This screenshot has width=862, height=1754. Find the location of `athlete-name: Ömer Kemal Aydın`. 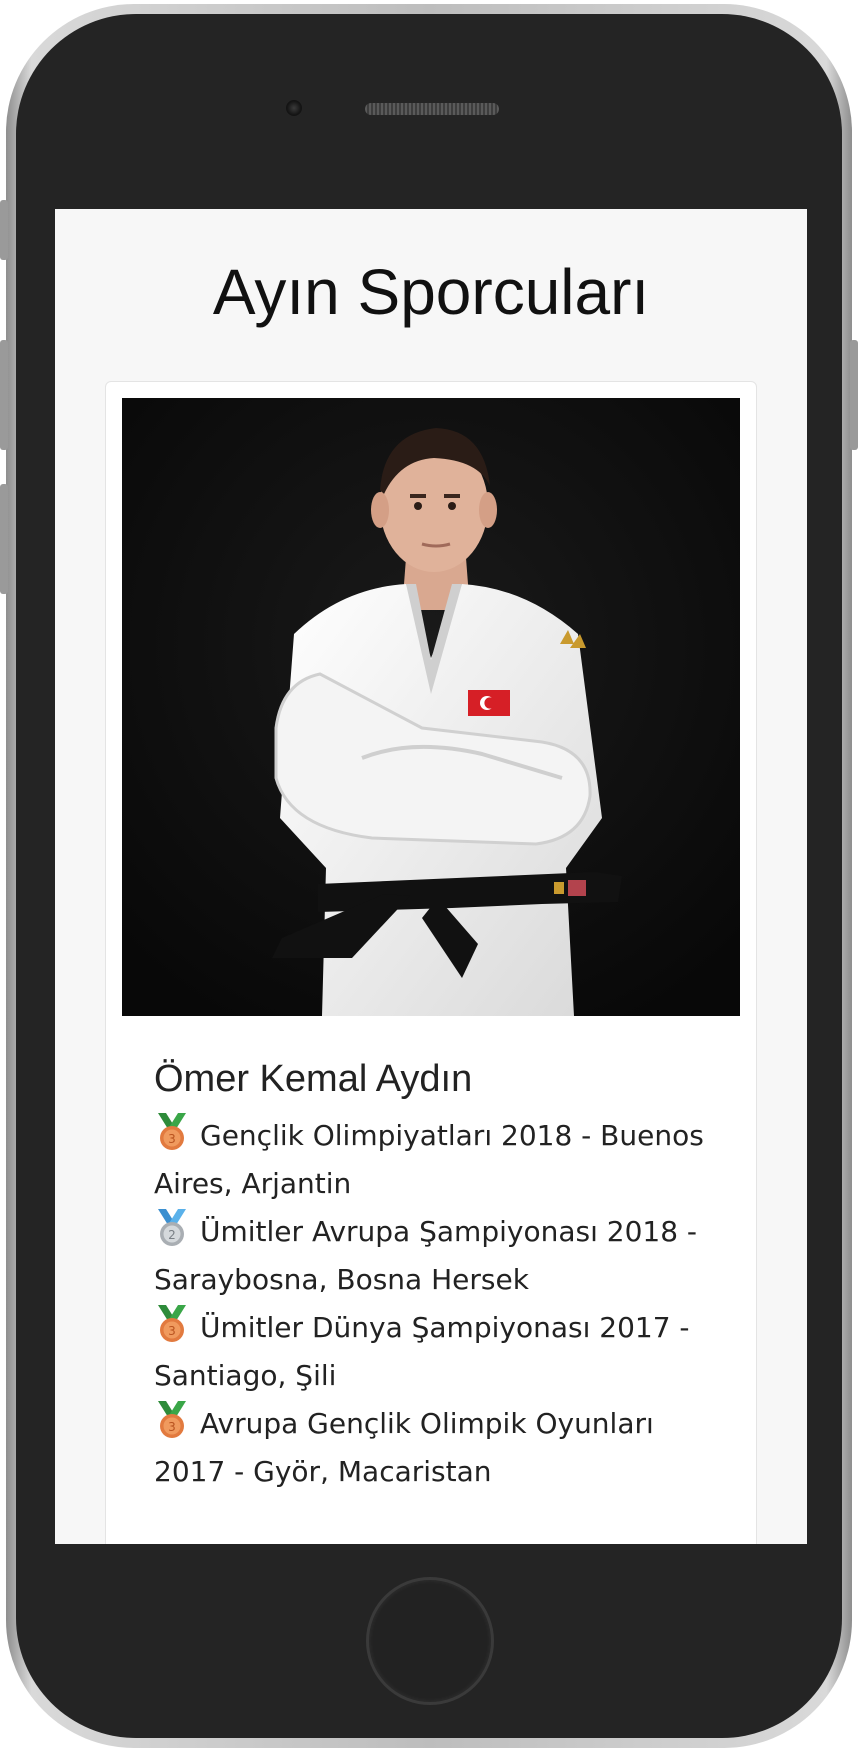

athlete-name: Ömer Kemal Aydın is located at coordinates (313, 1079).